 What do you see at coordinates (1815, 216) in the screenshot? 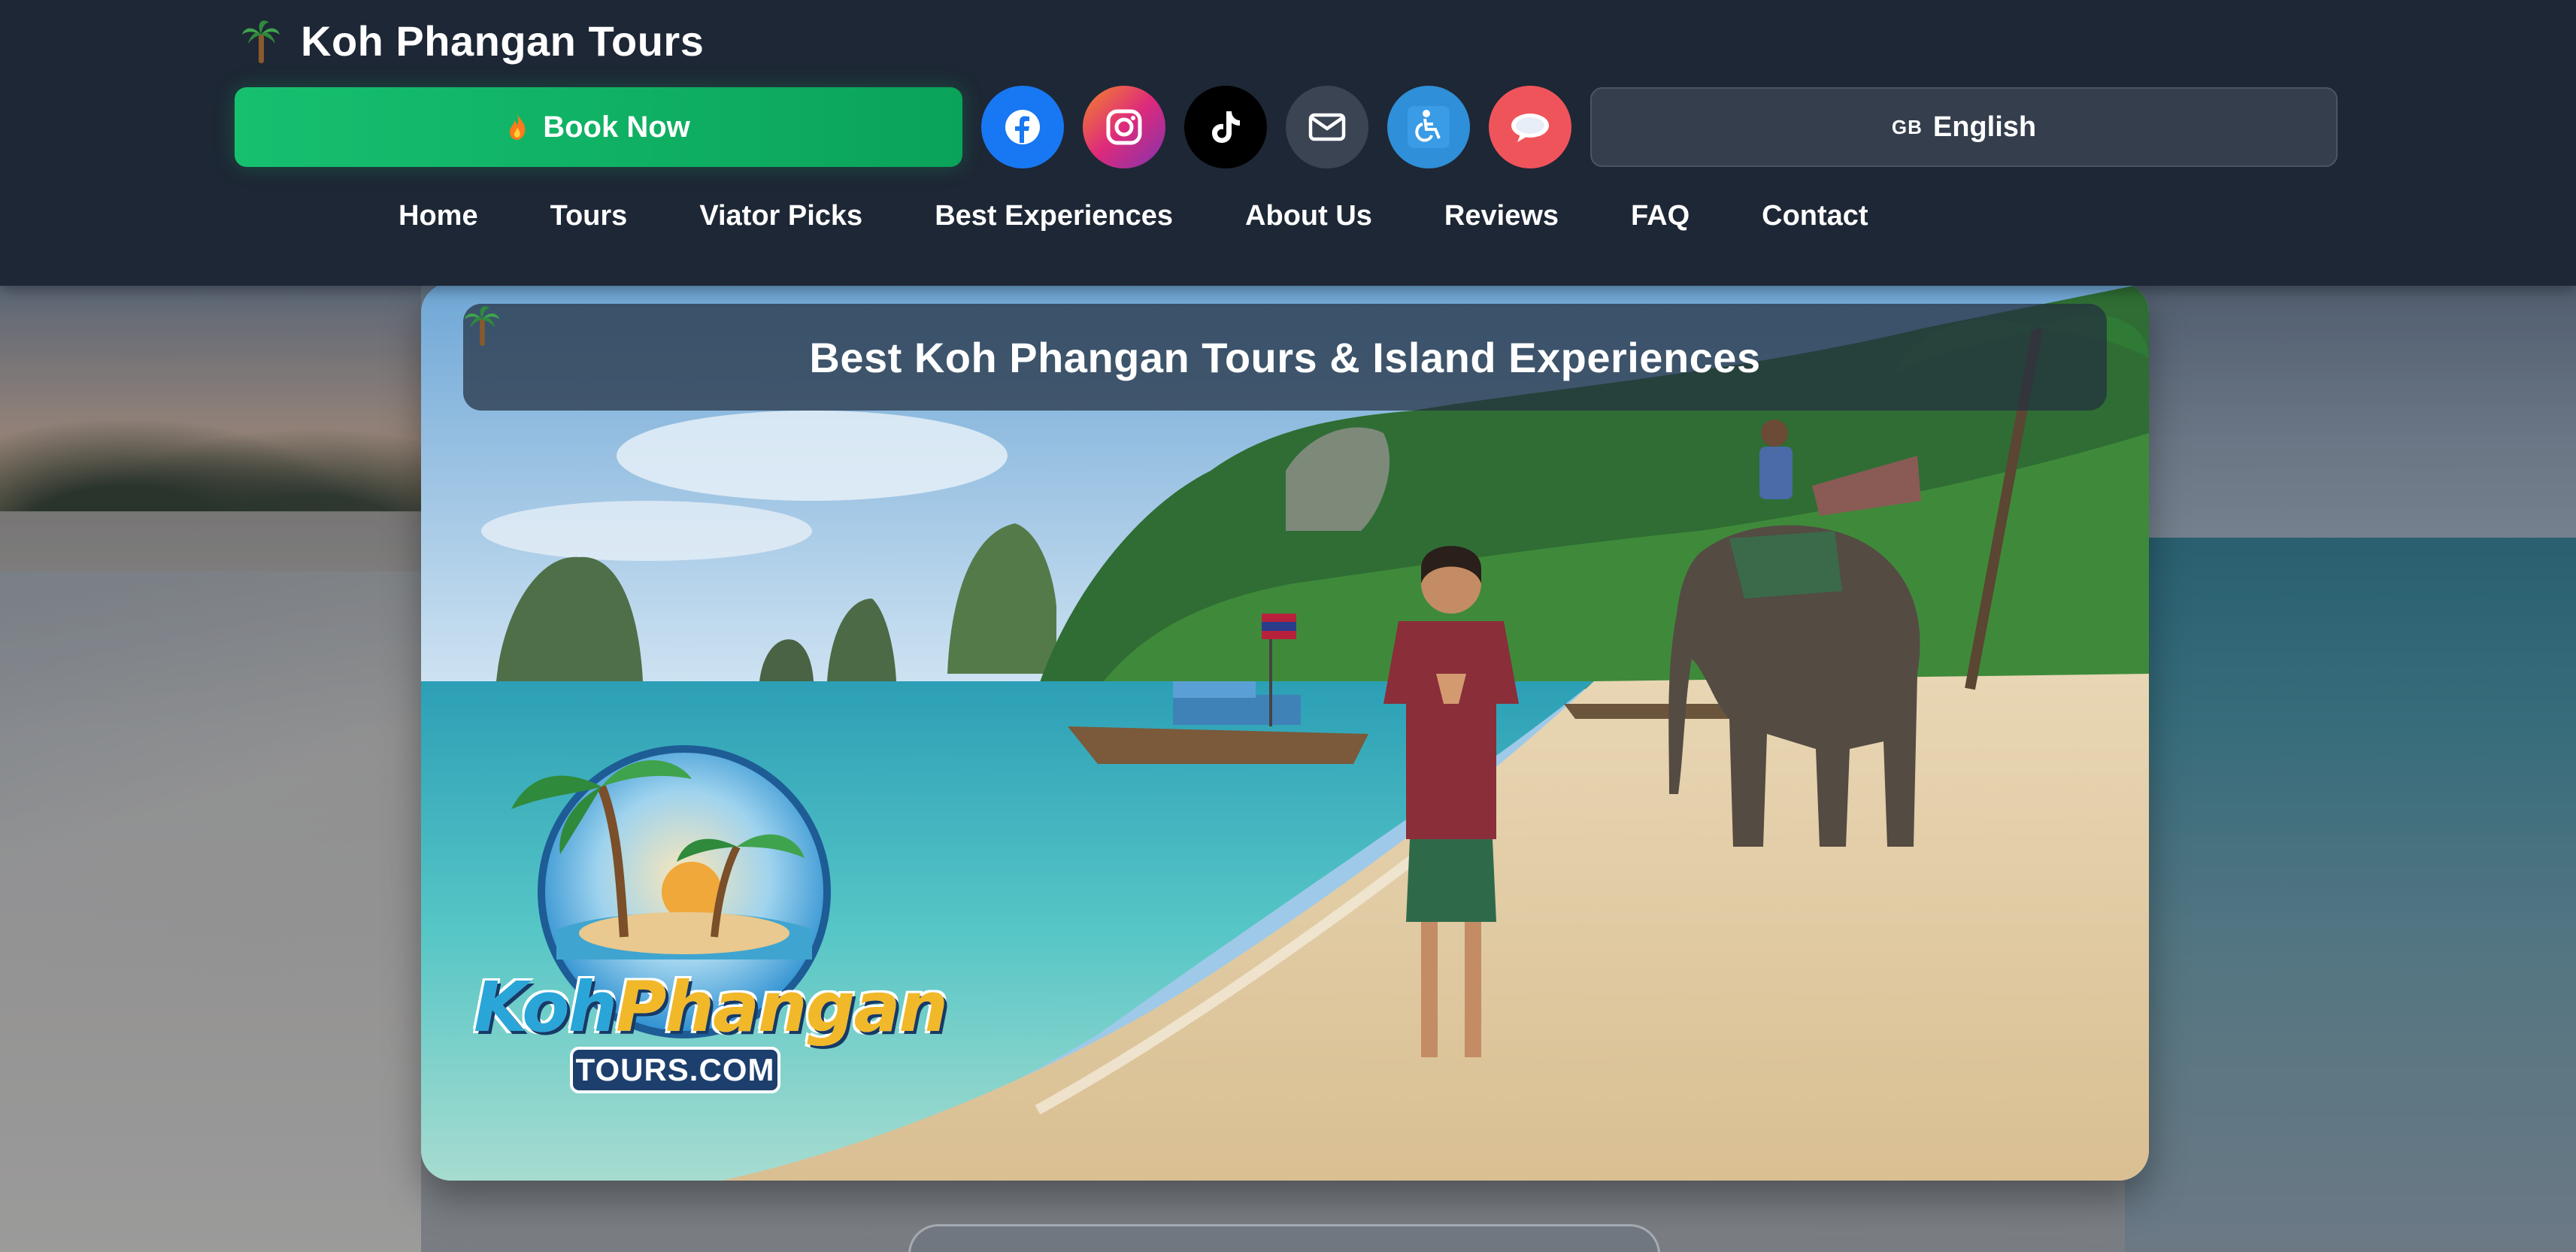
I see `nav-item-contact: Contact` at bounding box center [1815, 216].